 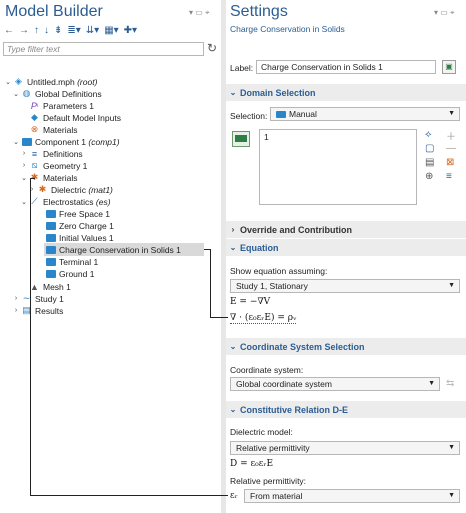 I want to click on equation-e-field: E = −∇V, so click(x=250, y=302).